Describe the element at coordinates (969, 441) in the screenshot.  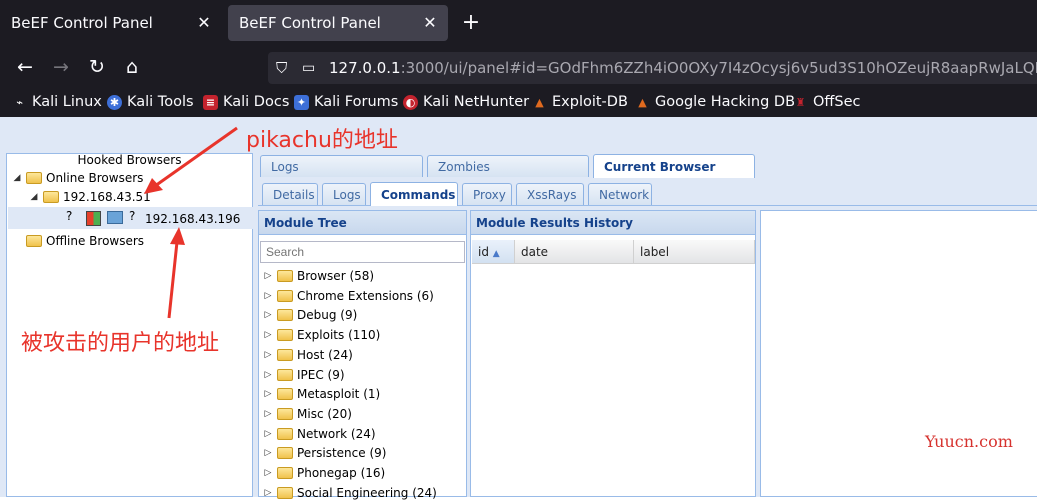
I see `watermark: Yuucn.com` at that location.